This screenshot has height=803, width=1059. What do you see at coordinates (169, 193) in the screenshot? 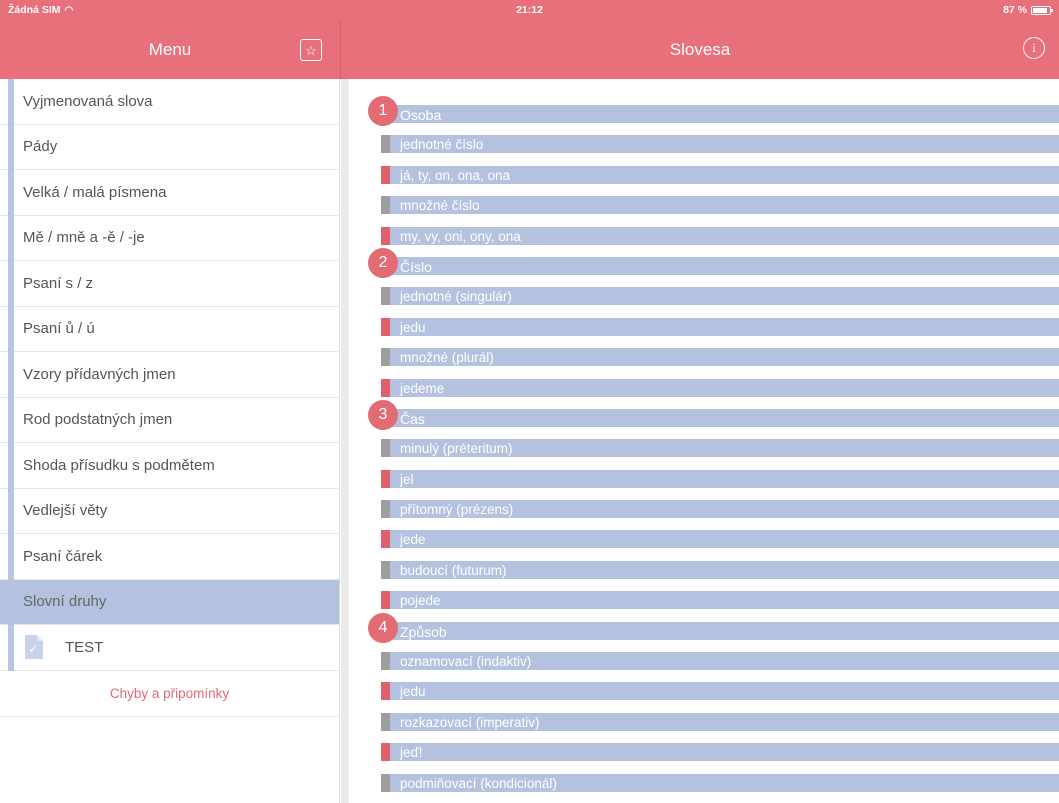
I see `sidebar-item: Velká / malá písmena` at bounding box center [169, 193].